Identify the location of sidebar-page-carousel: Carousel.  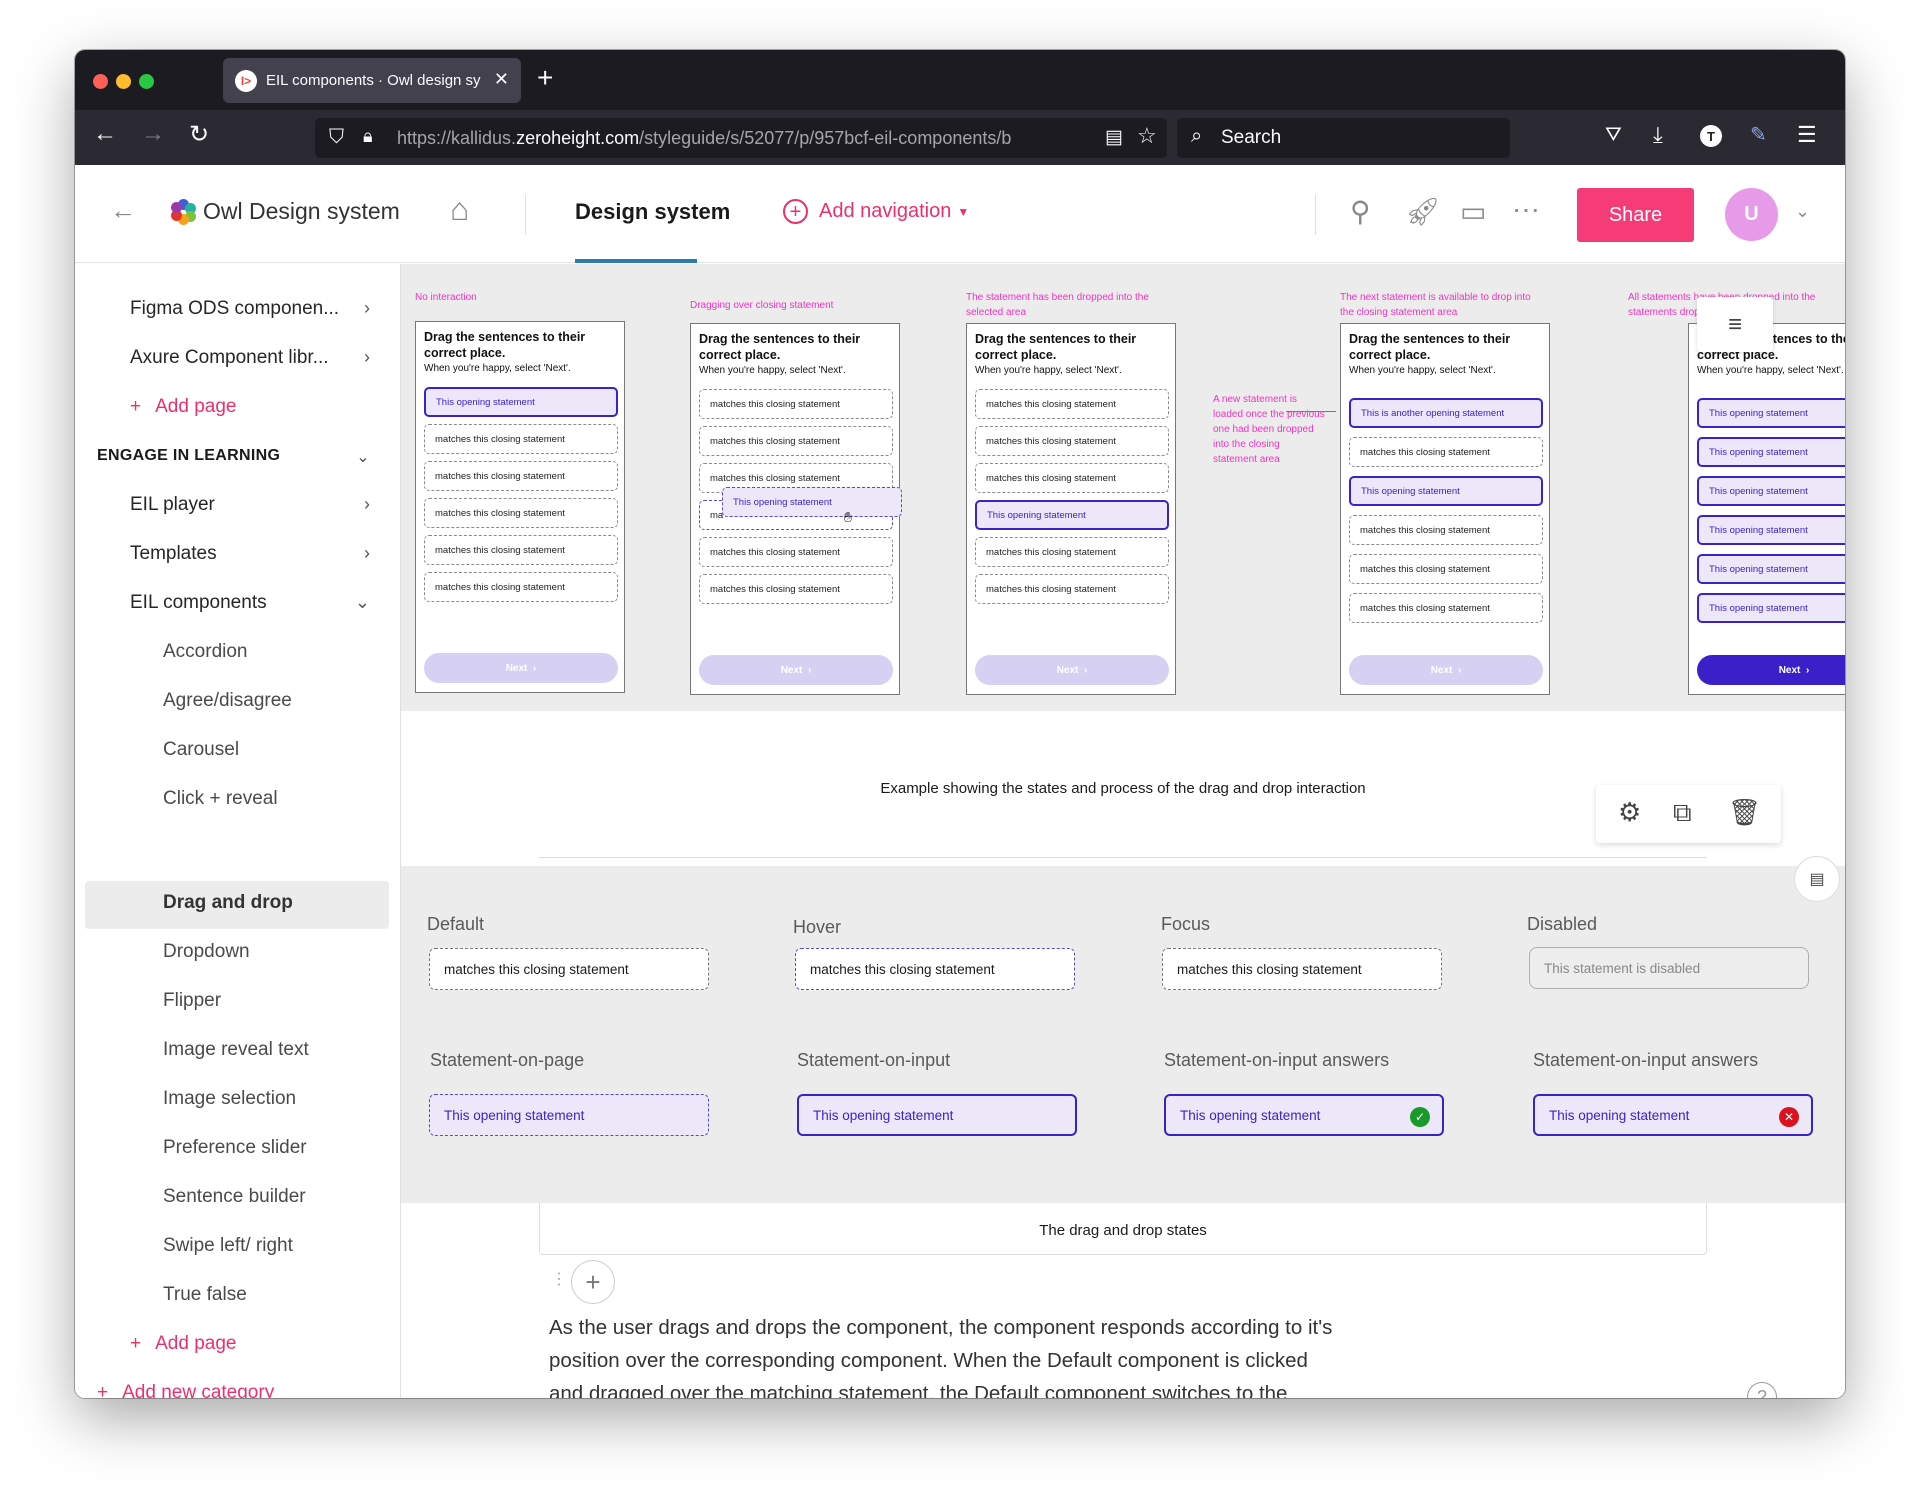
(201, 750).